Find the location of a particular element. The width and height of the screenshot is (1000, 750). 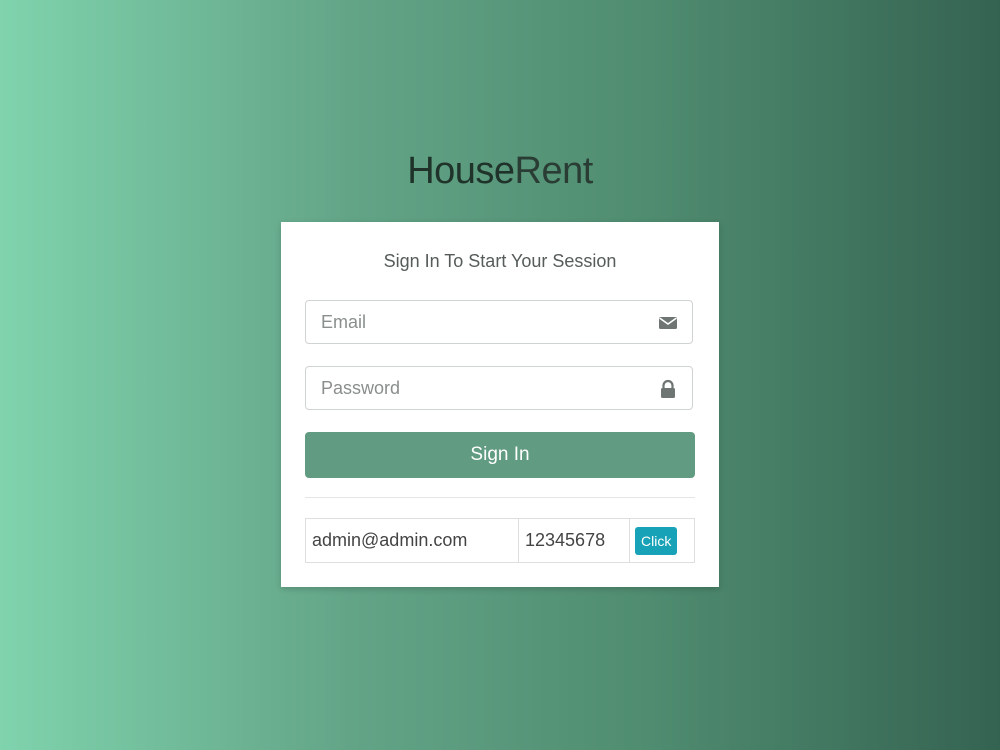

table-row: admin@admin.com 12345678 Click is located at coordinates (500, 540).